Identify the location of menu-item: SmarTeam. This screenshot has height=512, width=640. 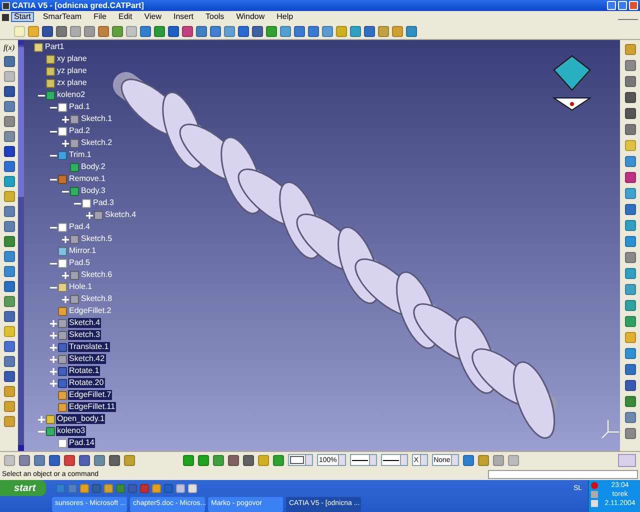
(62, 17).